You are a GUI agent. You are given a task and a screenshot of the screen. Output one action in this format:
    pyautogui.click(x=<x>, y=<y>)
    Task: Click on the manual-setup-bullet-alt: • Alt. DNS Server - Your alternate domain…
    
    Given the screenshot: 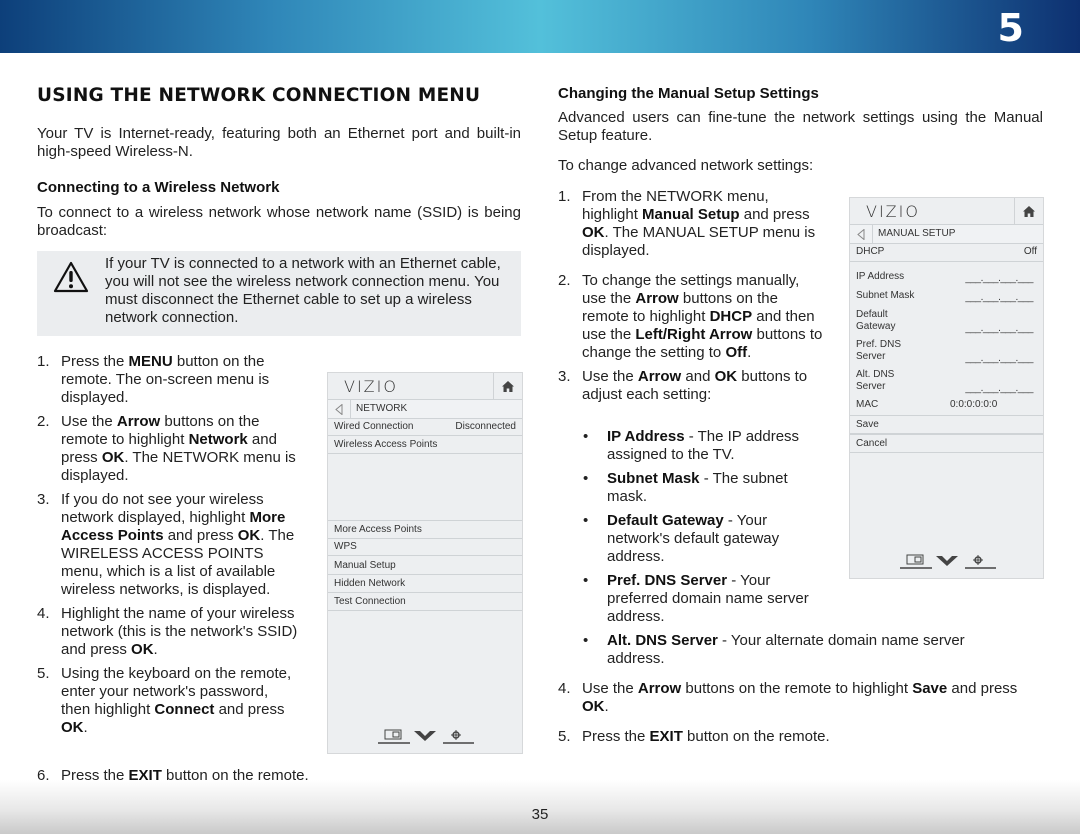 What is the action you would take?
    pyautogui.click(x=803, y=650)
    